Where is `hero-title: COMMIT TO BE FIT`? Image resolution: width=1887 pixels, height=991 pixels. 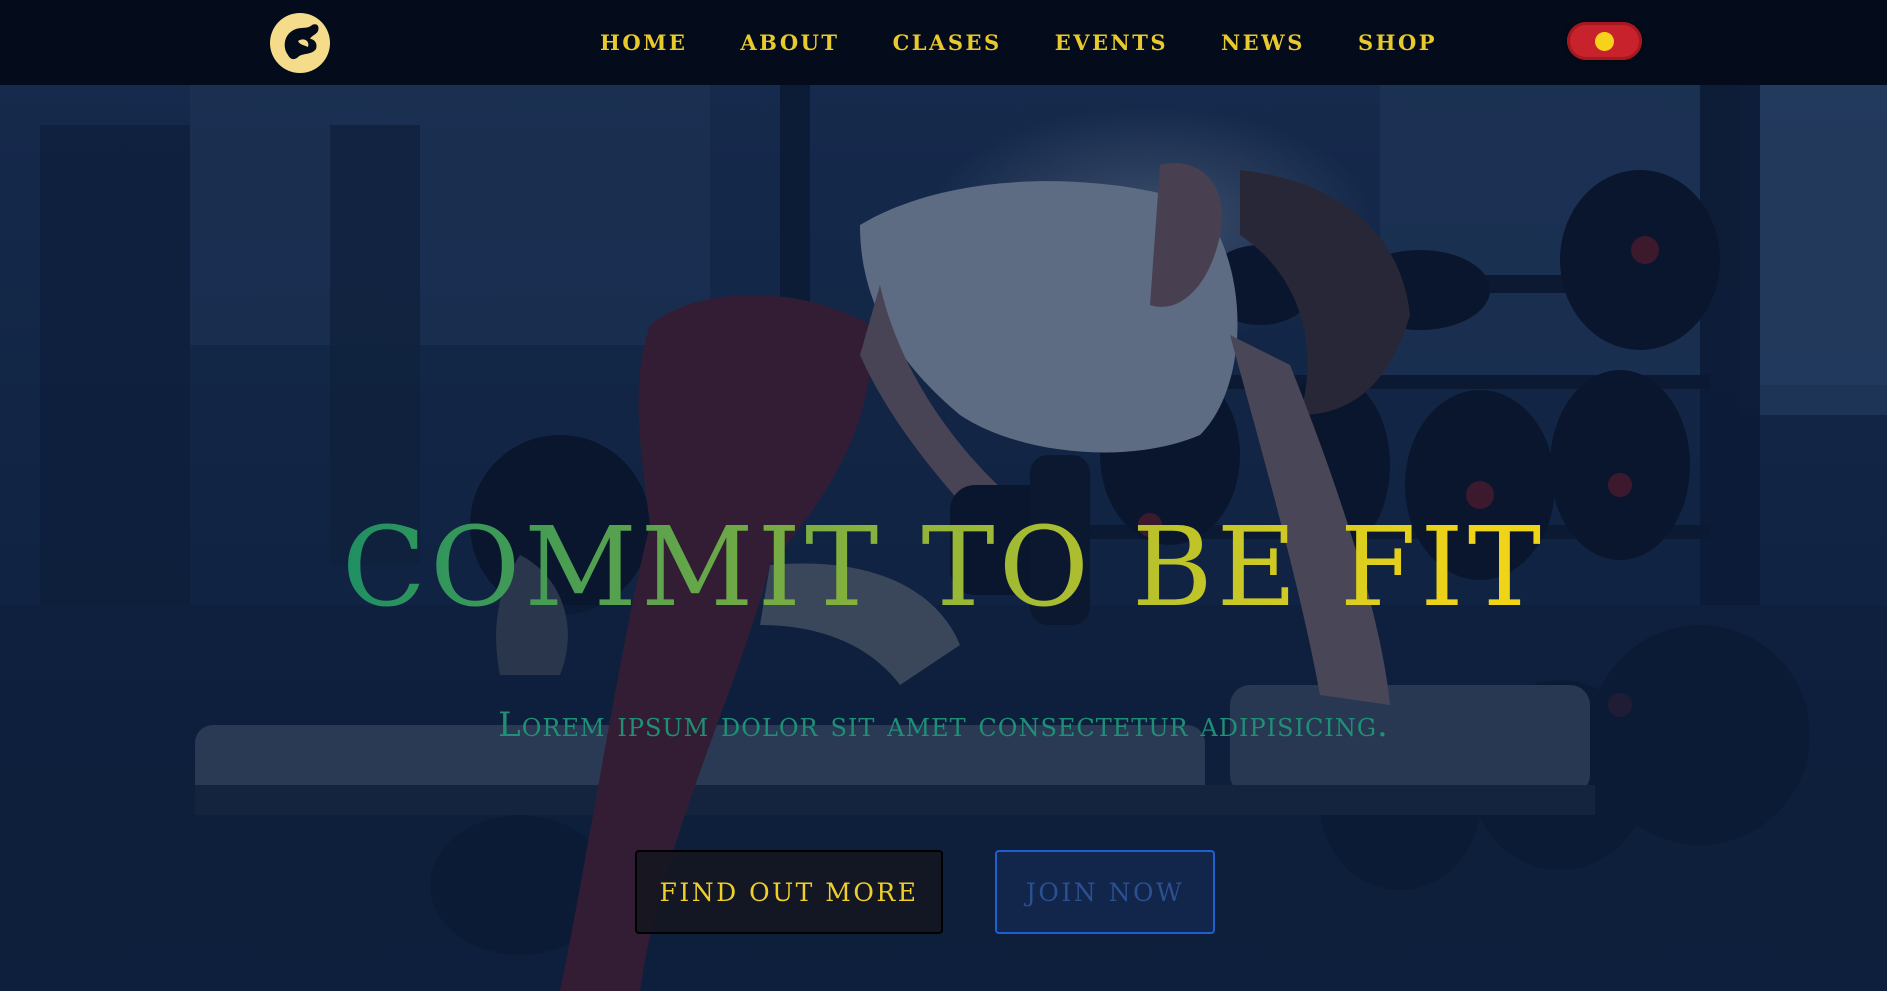
hero-title: COMMIT TO BE FIT is located at coordinates (943, 567).